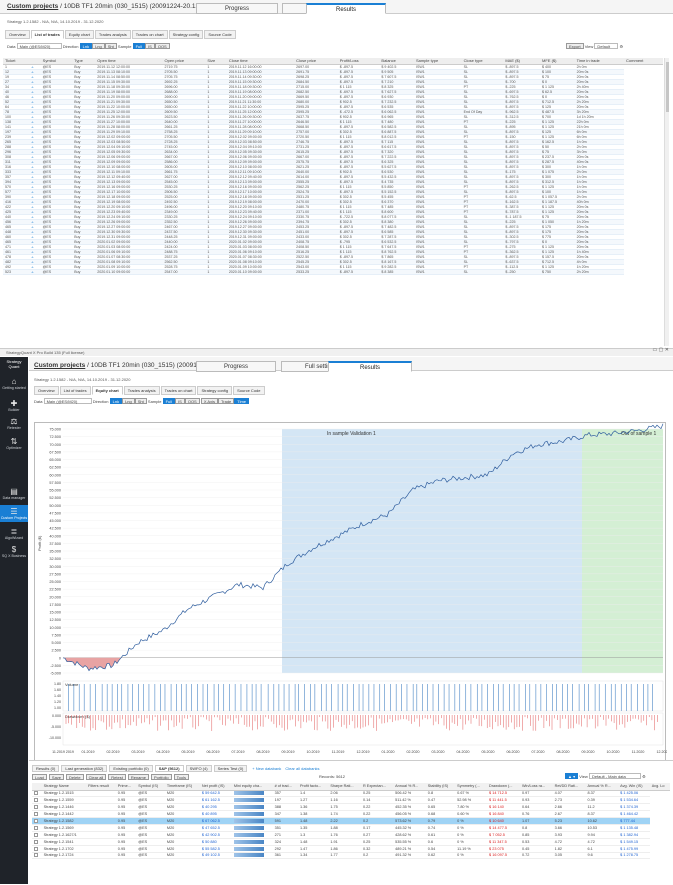 The image size is (673, 885). I want to click on subtab2-equity-chart: Equity chart, so click(107, 390).